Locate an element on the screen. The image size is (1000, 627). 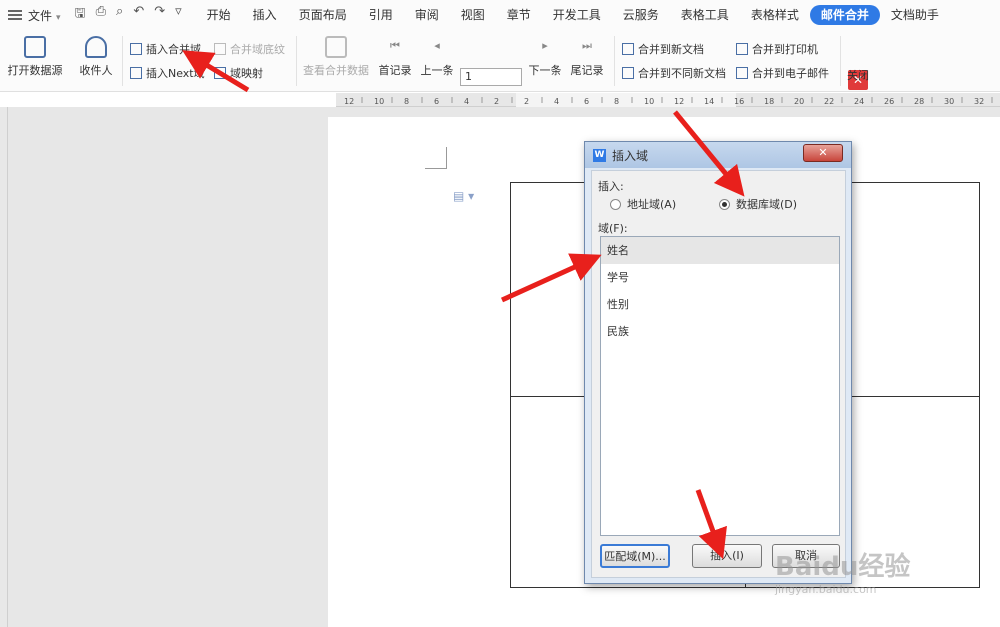
preview-icon: ⌕ is located at coordinates (119, 15).